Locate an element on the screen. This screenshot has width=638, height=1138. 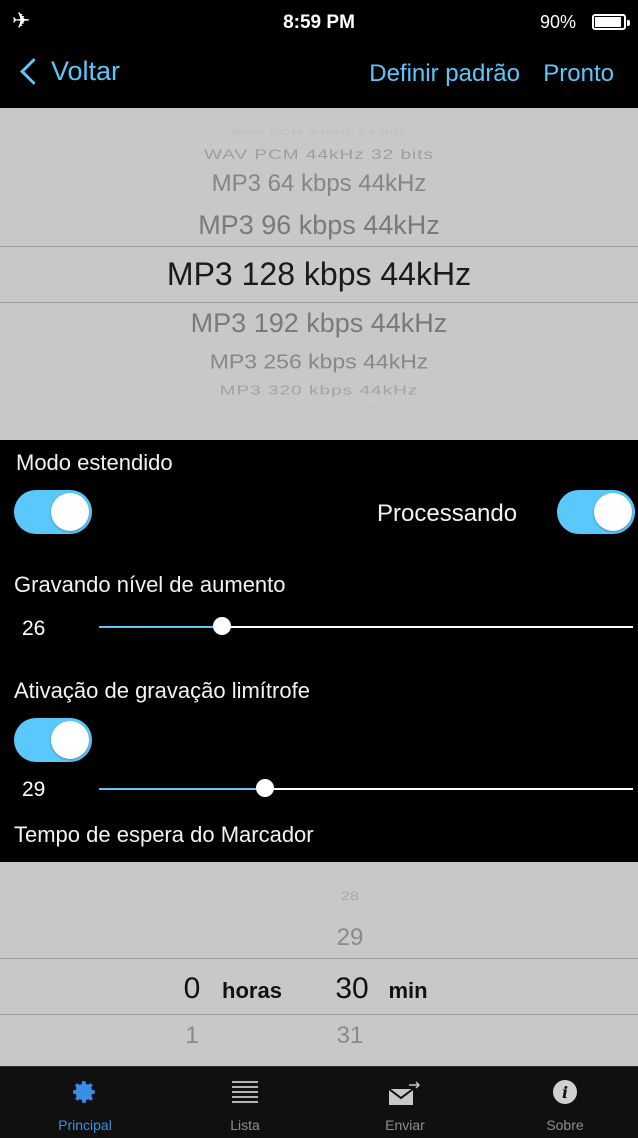
tab-label: Lista is located at coordinates (245, 1125).